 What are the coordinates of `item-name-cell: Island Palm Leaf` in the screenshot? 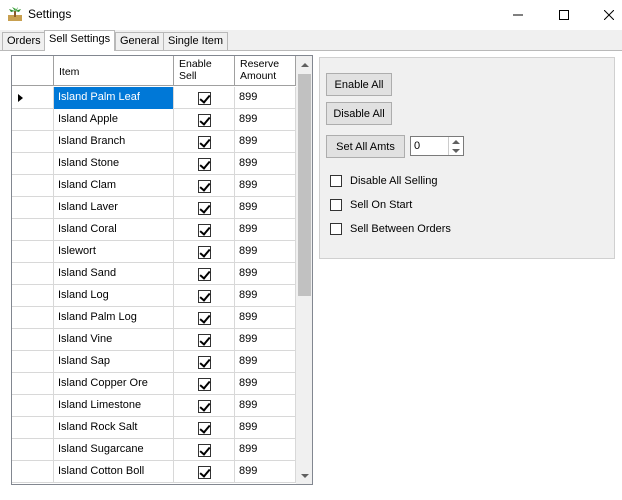 It's located at (114, 98).